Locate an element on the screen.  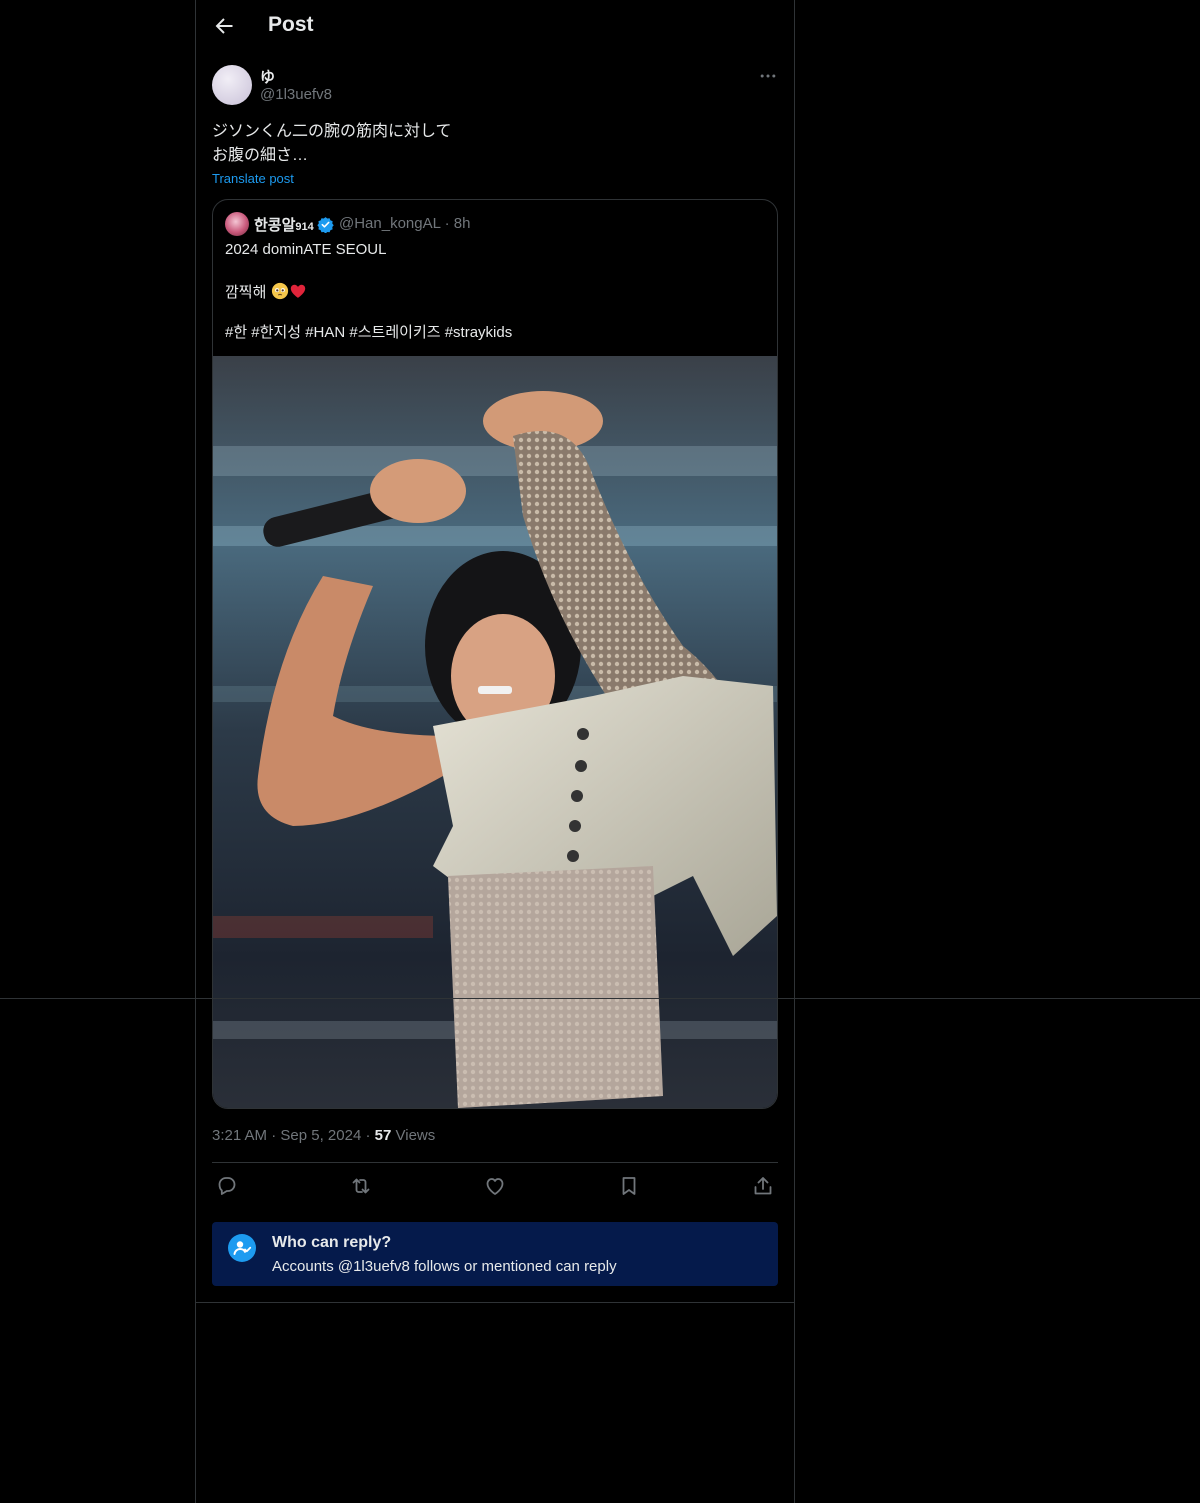
post-meta: 3:21 AM · Sep 5, 2024 · 57 Views is located at coordinates (323, 1135).